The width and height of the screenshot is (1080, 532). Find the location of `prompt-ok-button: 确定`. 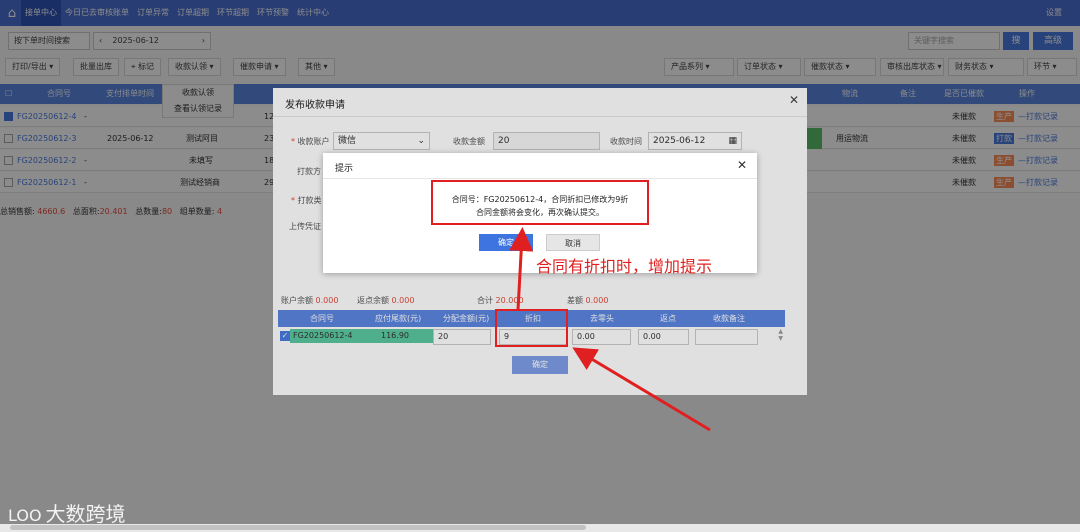

prompt-ok-button: 确定 is located at coordinates (506, 242).